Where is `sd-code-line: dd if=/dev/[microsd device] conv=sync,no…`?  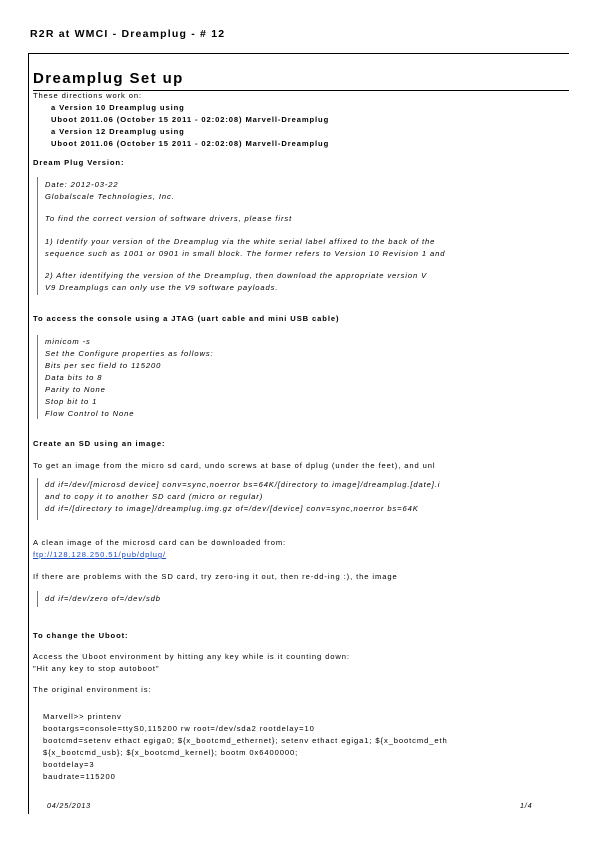 sd-code-line: dd if=/dev/[microsd device] conv=sync,no… is located at coordinates (243, 484).